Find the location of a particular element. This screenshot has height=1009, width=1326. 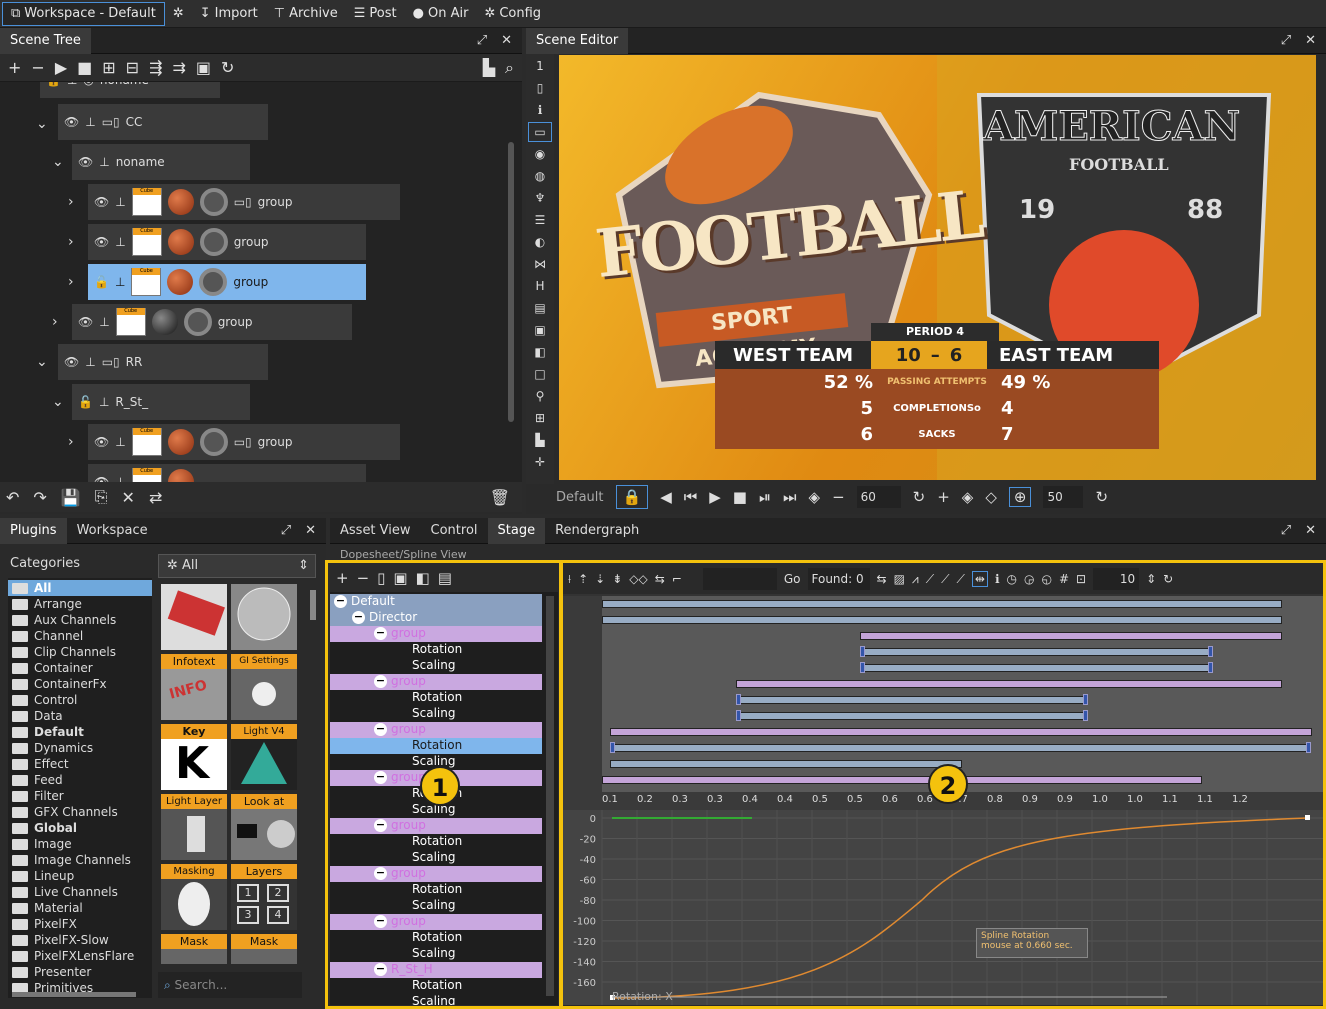

plugin-tile-light-v4: Light V4 is located at coordinates (264, 757).